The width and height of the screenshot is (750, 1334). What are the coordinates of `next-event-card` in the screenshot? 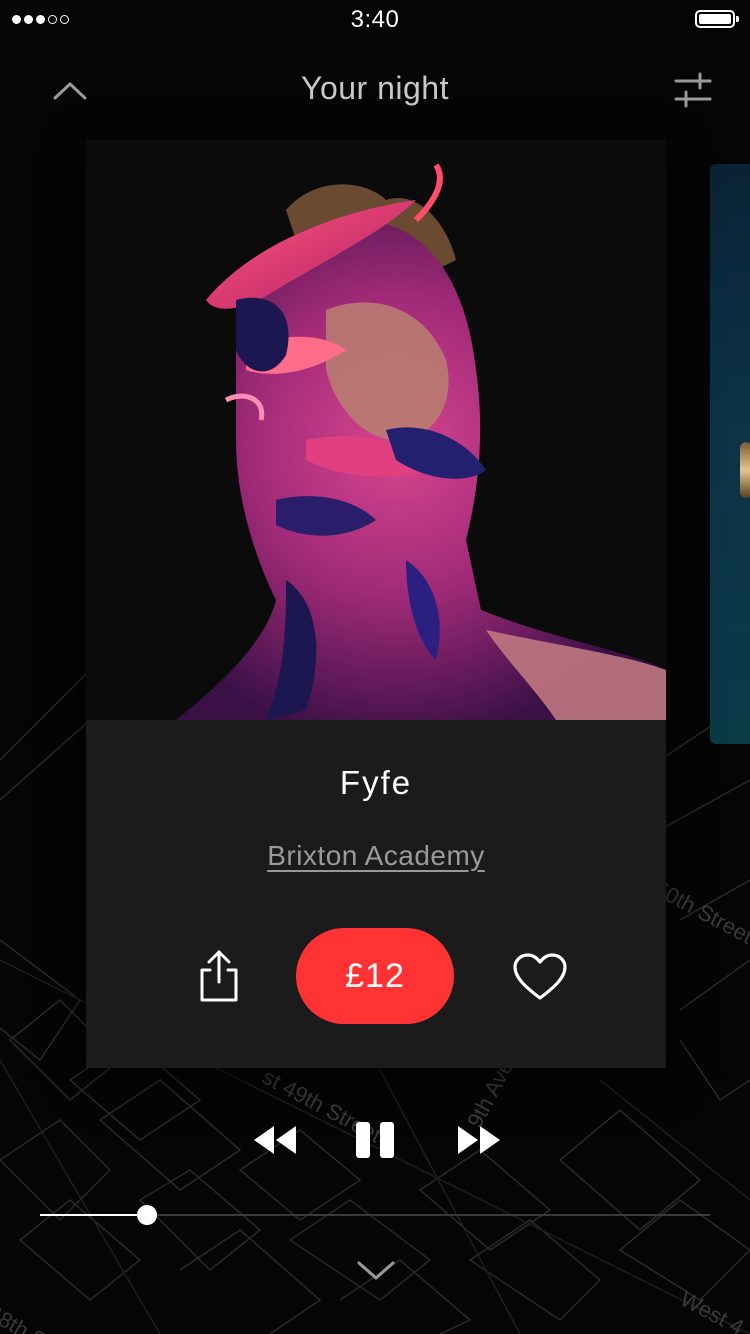 It's located at (730, 454).